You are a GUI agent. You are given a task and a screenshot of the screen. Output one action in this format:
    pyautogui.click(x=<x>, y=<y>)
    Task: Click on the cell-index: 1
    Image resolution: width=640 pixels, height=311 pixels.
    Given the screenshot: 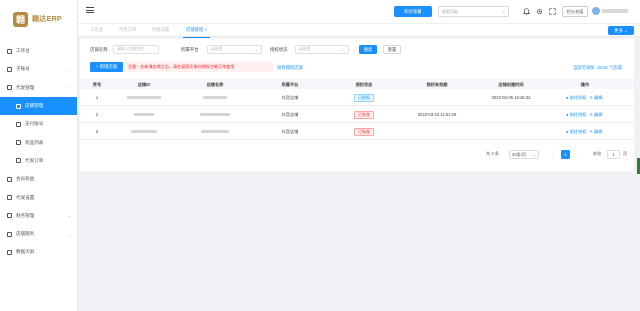 What is the action you would take?
    pyautogui.click(x=97, y=97)
    